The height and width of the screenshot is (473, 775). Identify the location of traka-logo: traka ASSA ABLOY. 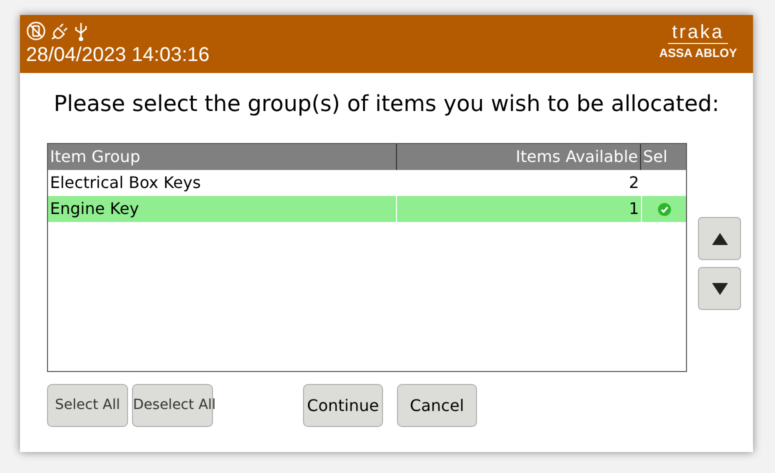
(698, 41).